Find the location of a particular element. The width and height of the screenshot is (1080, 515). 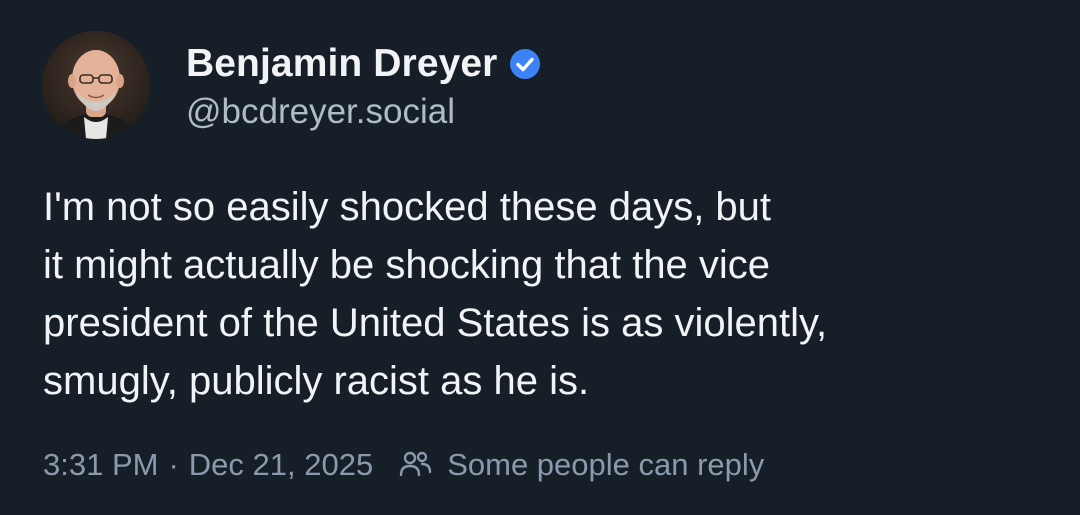

people-icon is located at coordinates (415, 465).